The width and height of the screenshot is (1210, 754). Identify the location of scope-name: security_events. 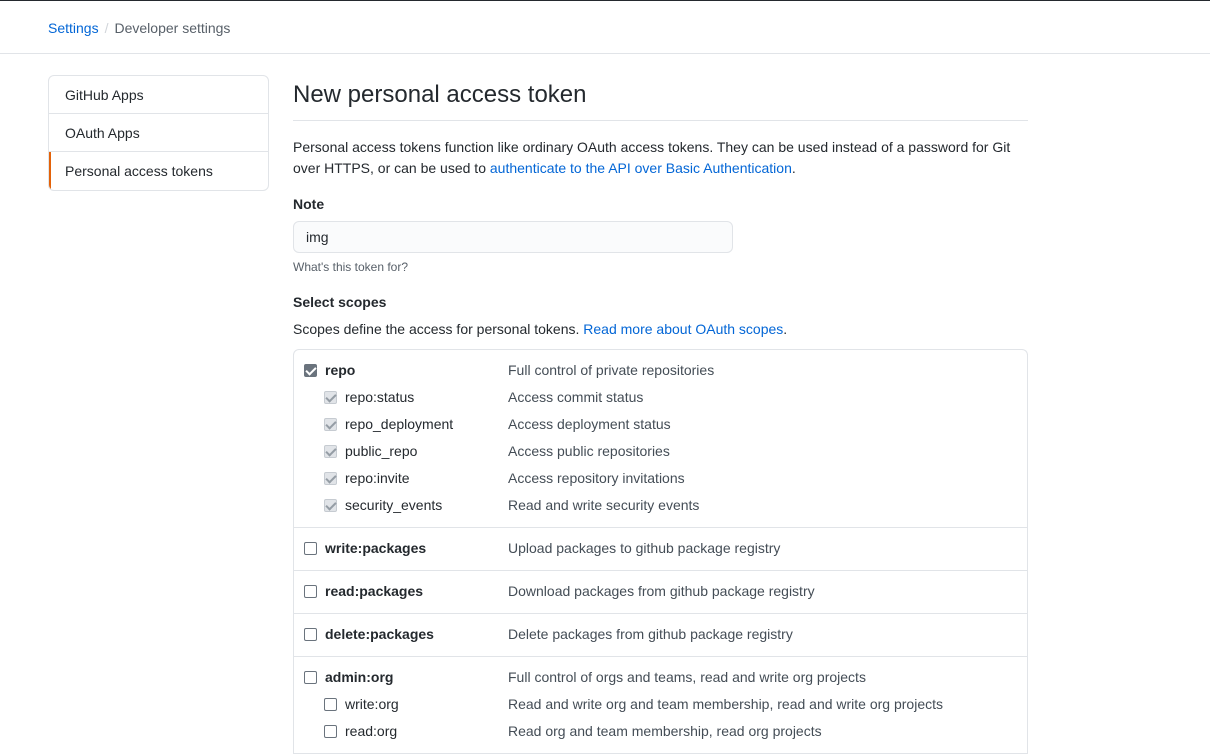
(394, 505).